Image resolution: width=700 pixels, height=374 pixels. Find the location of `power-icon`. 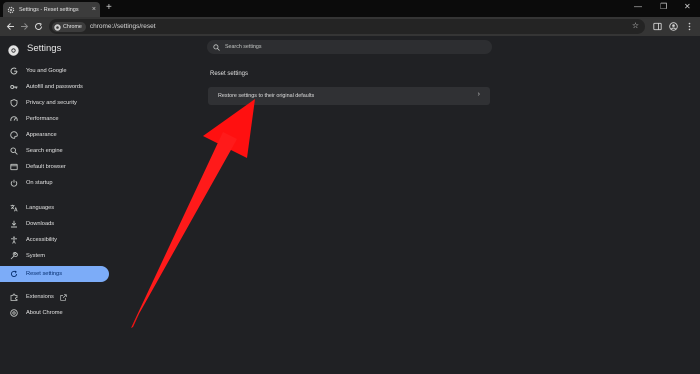

power-icon is located at coordinates (14, 183).